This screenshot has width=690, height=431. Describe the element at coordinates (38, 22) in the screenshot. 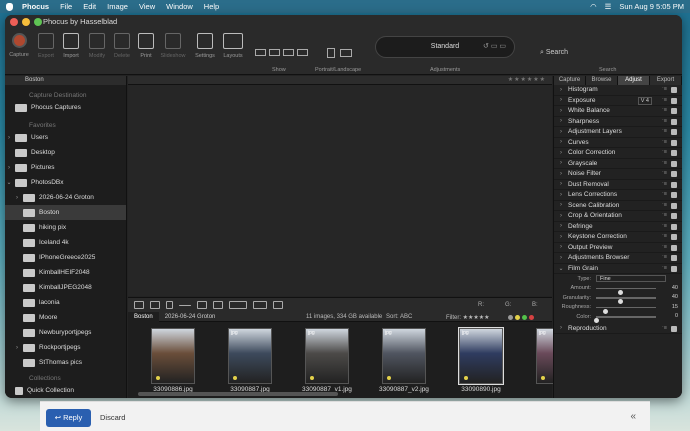

I see `zoom-window-button` at that location.